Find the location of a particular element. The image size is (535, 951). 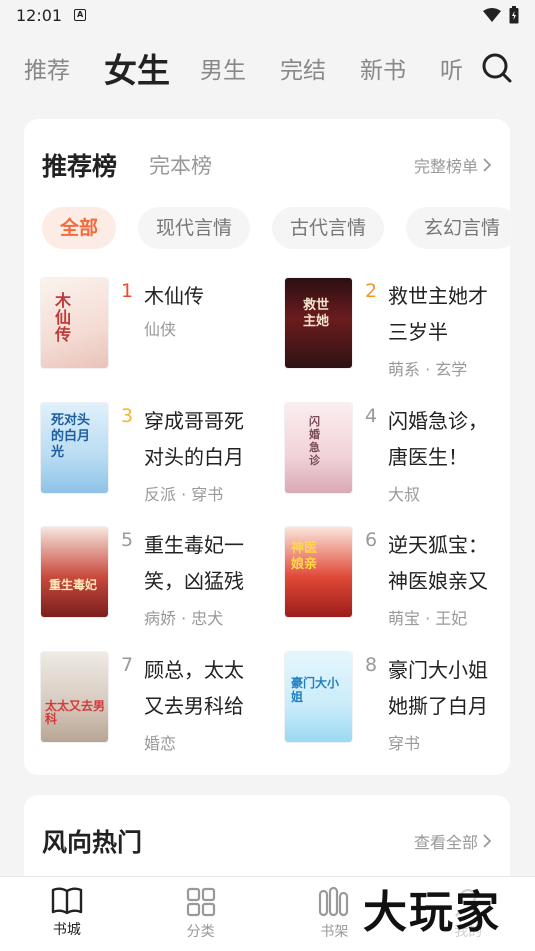

full-list-label: 完整榜单 is located at coordinates (445, 166).